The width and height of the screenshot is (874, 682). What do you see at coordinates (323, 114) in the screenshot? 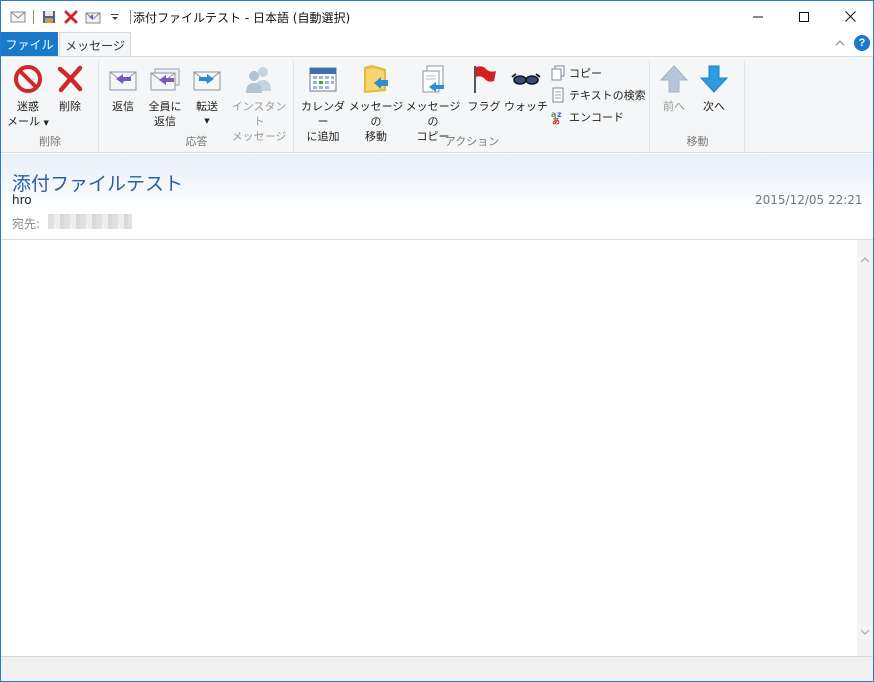
I see `calendar-label-line1: カレンダー` at bounding box center [323, 114].